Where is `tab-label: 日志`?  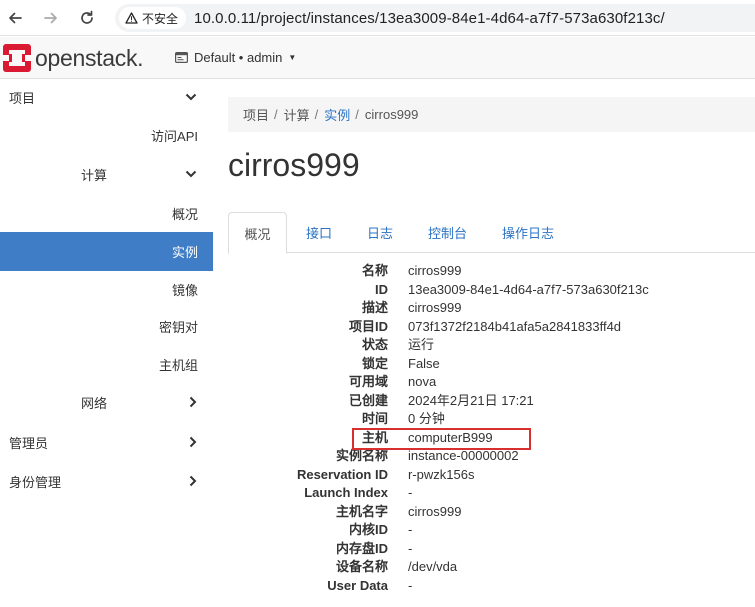
tab-label: 日志 is located at coordinates (380, 233).